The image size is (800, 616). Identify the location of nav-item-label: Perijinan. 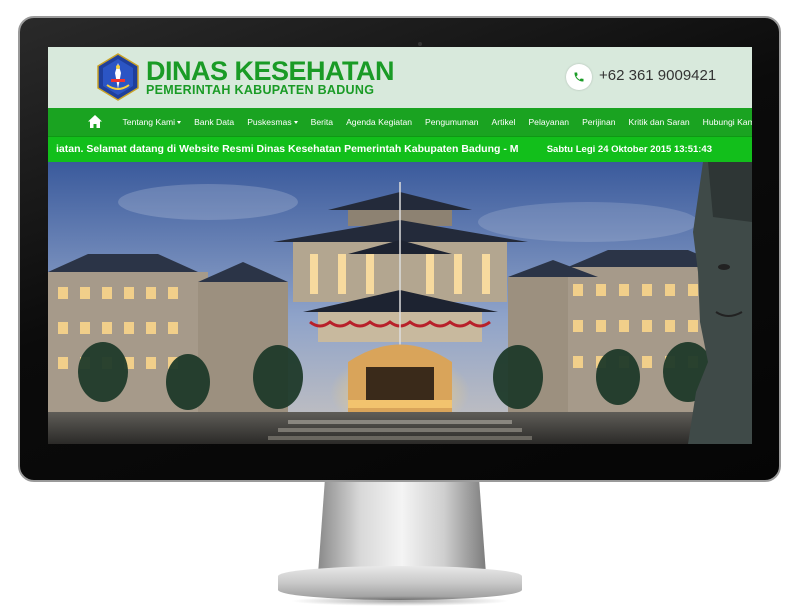
(599, 122).